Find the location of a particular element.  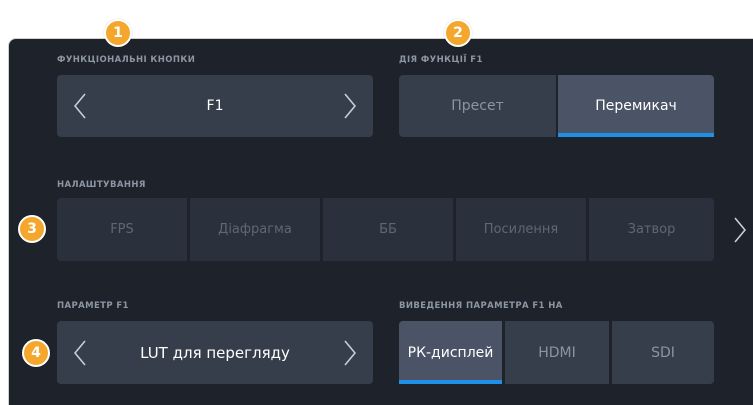

f1-parameter-label: ПАРАМЕТР F1 is located at coordinates (93, 306).